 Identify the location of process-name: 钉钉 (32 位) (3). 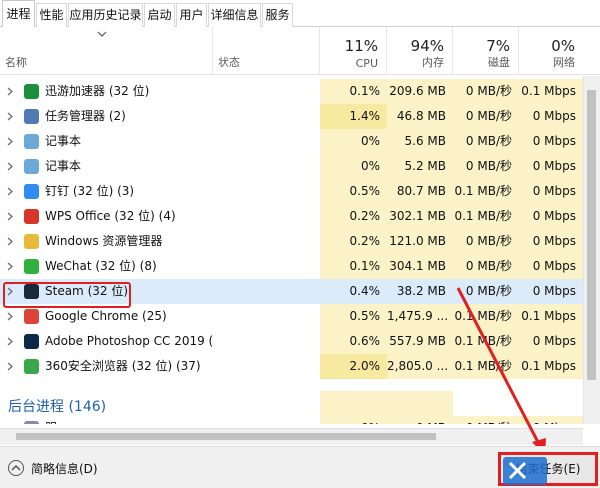
(90, 191).